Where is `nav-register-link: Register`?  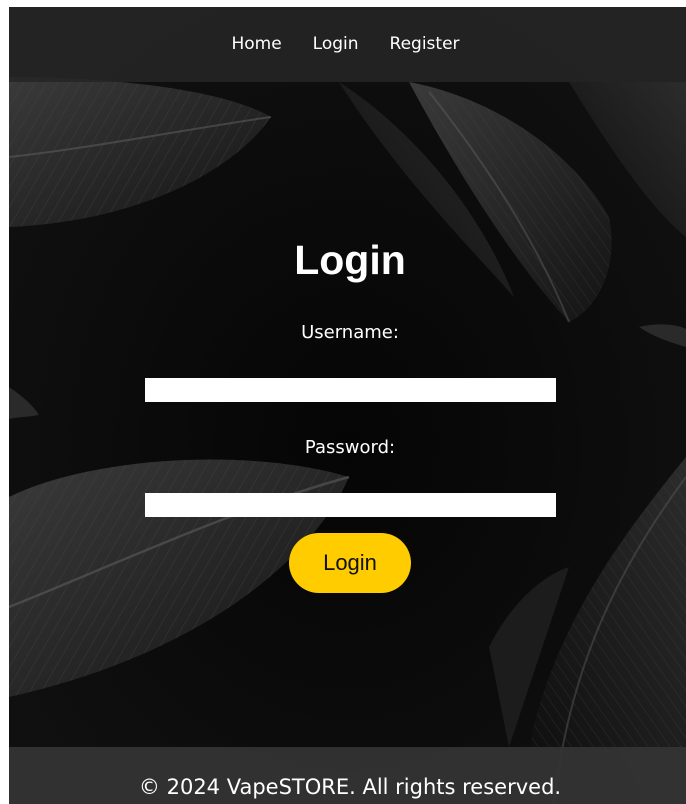 nav-register-link: Register is located at coordinates (425, 44).